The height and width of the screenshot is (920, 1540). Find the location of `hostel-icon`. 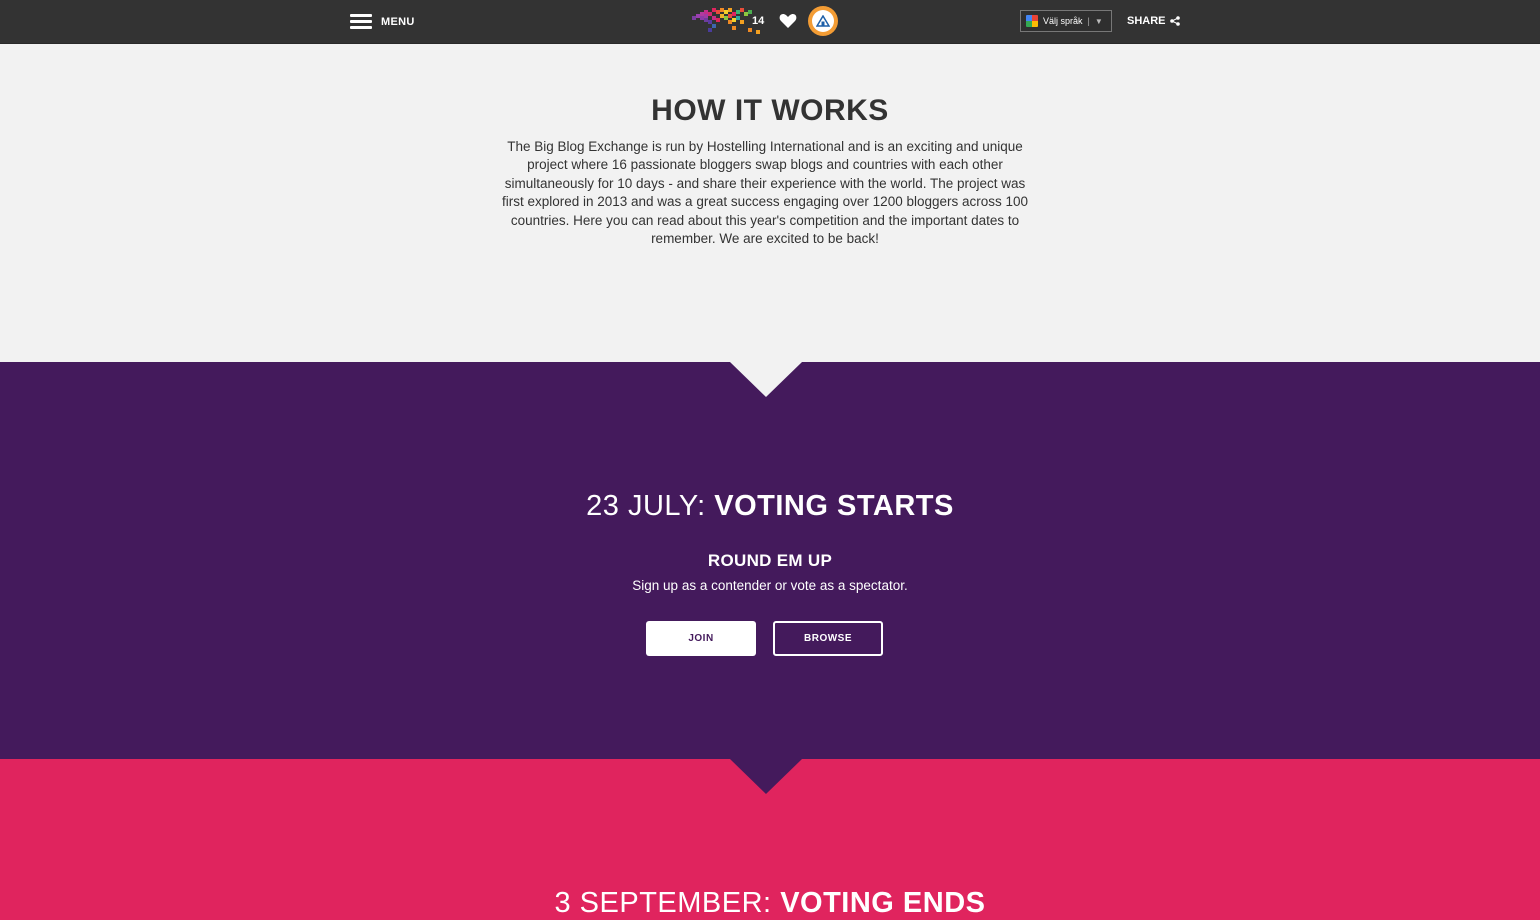

hostel-icon is located at coordinates (823, 21).